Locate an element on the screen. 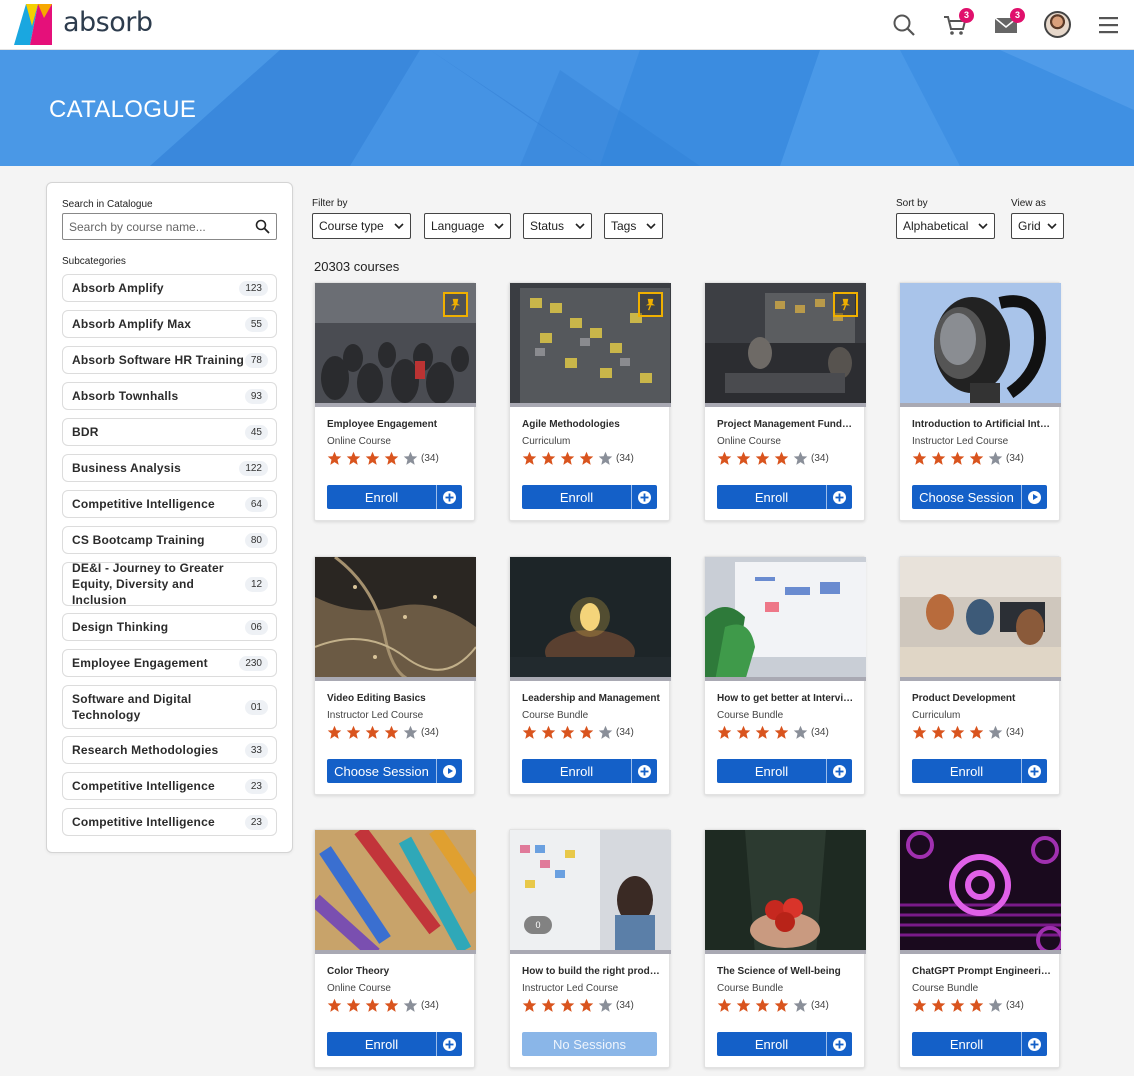  mail-icon: 3 is located at coordinates (1009, 23).